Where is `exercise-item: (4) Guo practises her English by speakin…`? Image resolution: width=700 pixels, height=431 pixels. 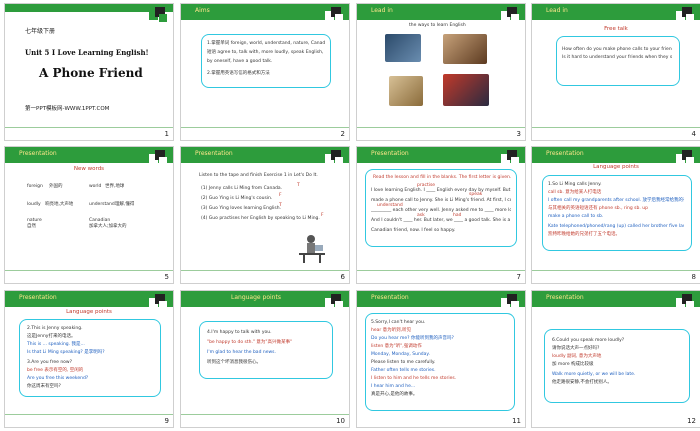 exercise-item: (4) Guo practises her English by speakin… is located at coordinates (260, 218).